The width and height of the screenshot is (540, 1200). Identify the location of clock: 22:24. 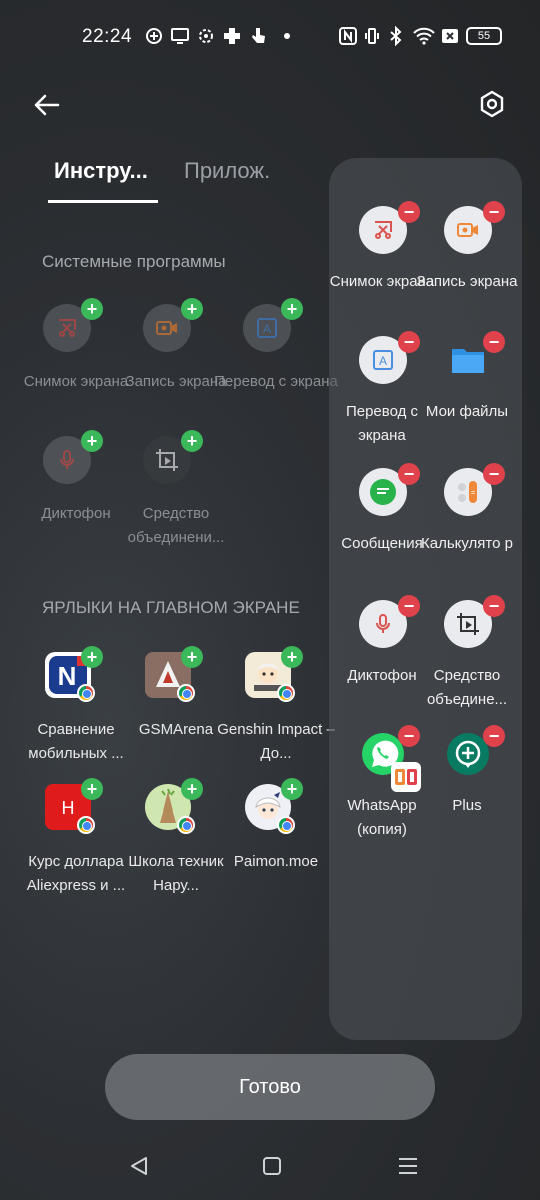
(107, 36).